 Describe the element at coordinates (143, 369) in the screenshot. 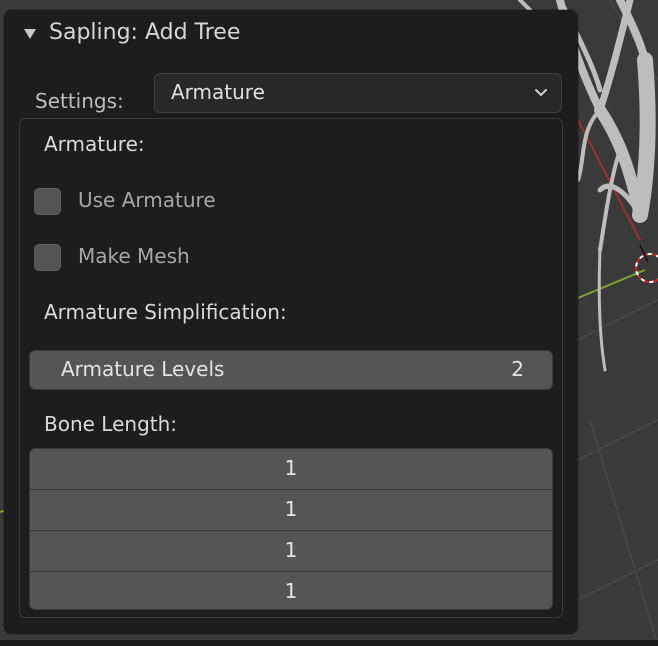

I see `armature-levels-label: Armature Levels` at that location.